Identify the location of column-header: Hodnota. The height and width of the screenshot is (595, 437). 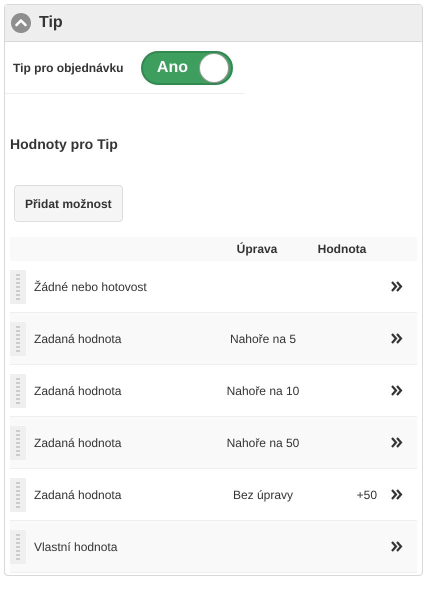
(342, 249).